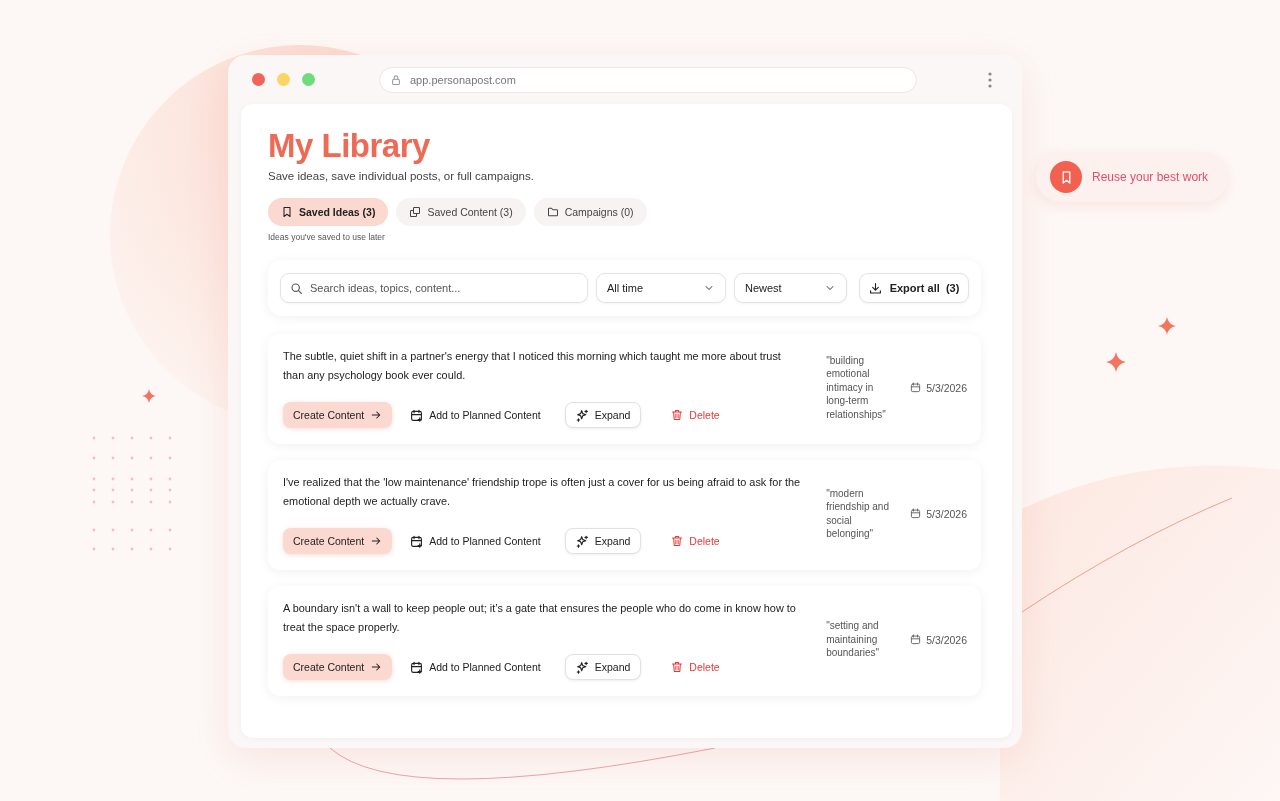 This screenshot has height=801, width=1280. Describe the element at coordinates (540, 618) in the screenshot. I see `idea-text: A boundary isn't a wall to keep people out; it’s a gate that ensures the people who do come in know how to treat the space properly.` at that location.